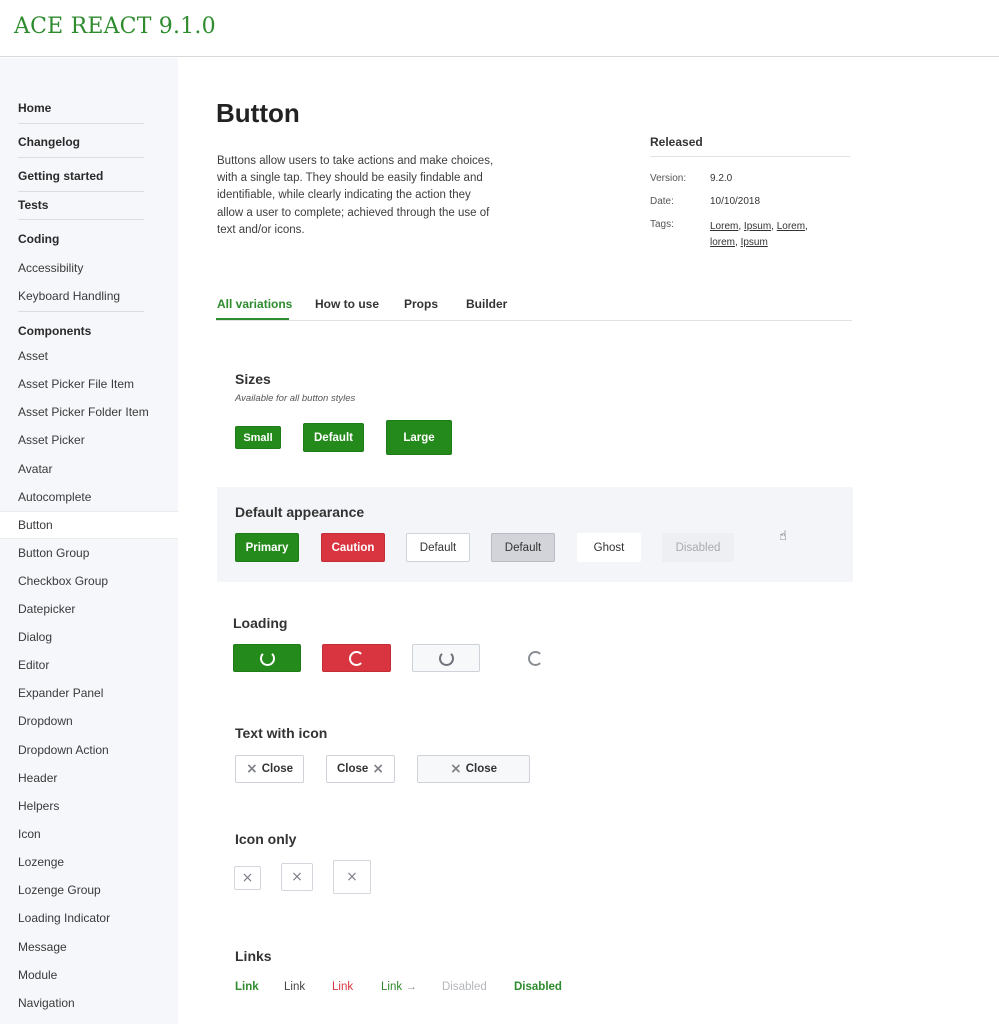 The image size is (999, 1024). Describe the element at coordinates (38, 806) in the screenshot. I see `sidebar-item-helpers: Helpers` at that location.